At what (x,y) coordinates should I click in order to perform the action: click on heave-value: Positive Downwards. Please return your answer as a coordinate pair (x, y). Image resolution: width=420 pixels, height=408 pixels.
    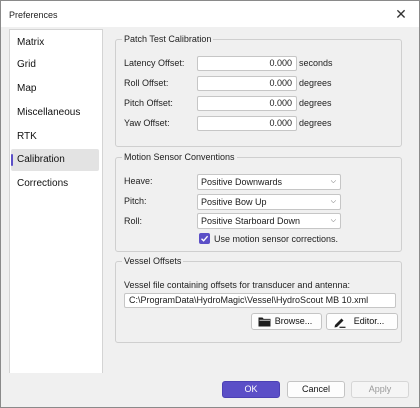
    Looking at the image, I should click on (242, 182).